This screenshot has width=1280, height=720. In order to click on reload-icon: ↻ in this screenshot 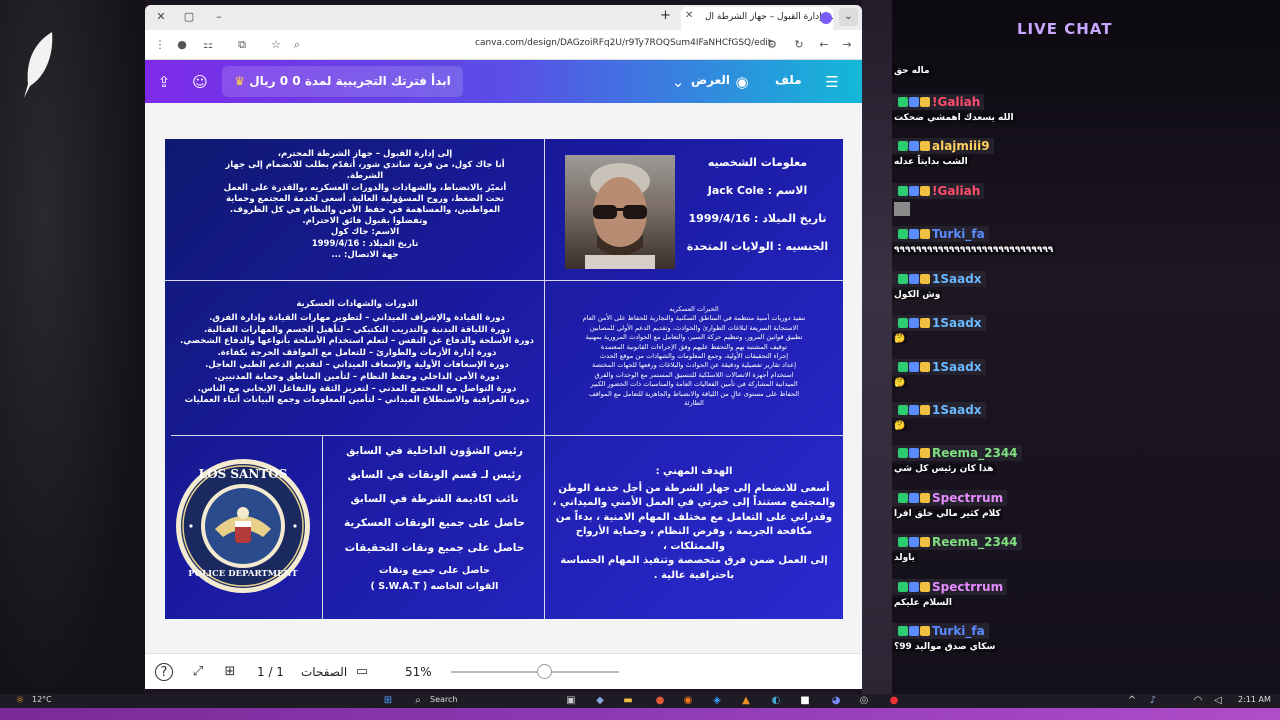, I will do `click(799, 45)`.